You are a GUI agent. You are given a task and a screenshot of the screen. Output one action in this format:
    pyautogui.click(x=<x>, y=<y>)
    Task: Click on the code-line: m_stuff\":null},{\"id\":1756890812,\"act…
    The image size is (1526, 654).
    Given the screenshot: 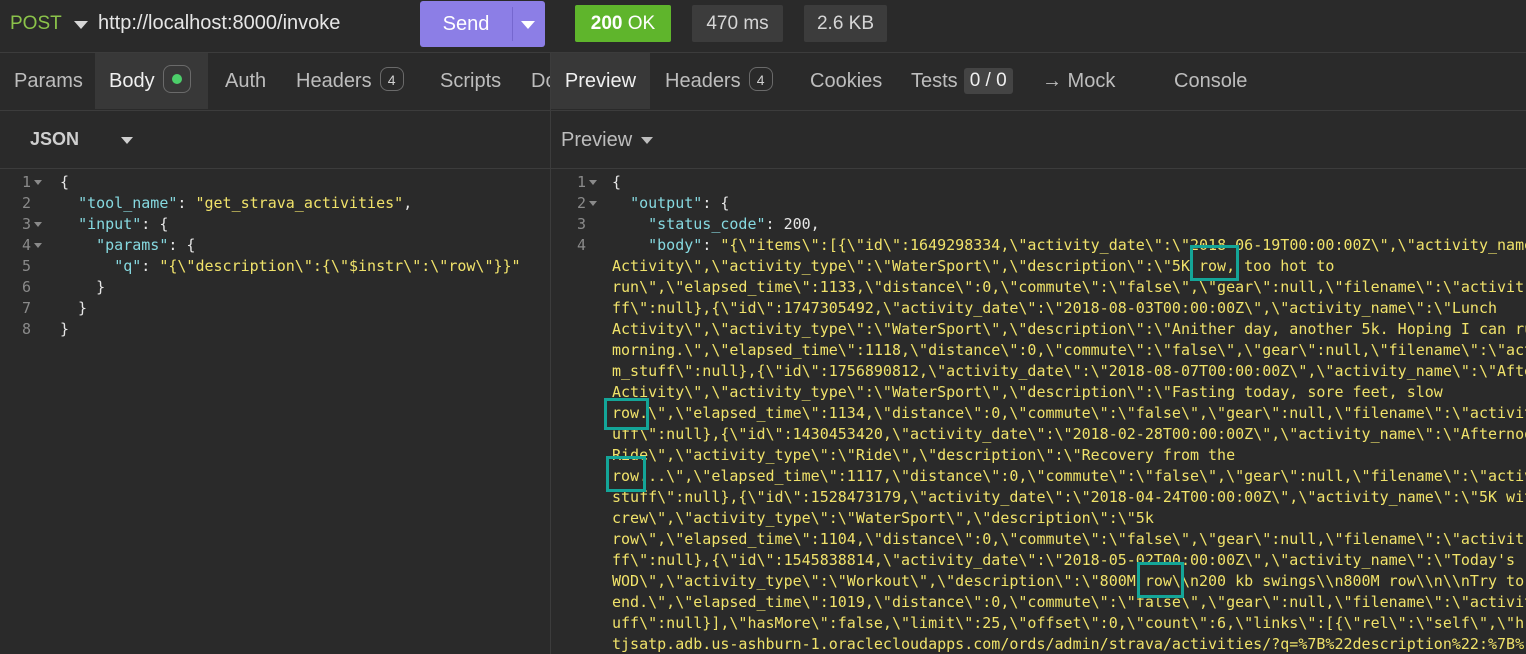 What is the action you would take?
    pyautogui.click(x=1069, y=371)
    